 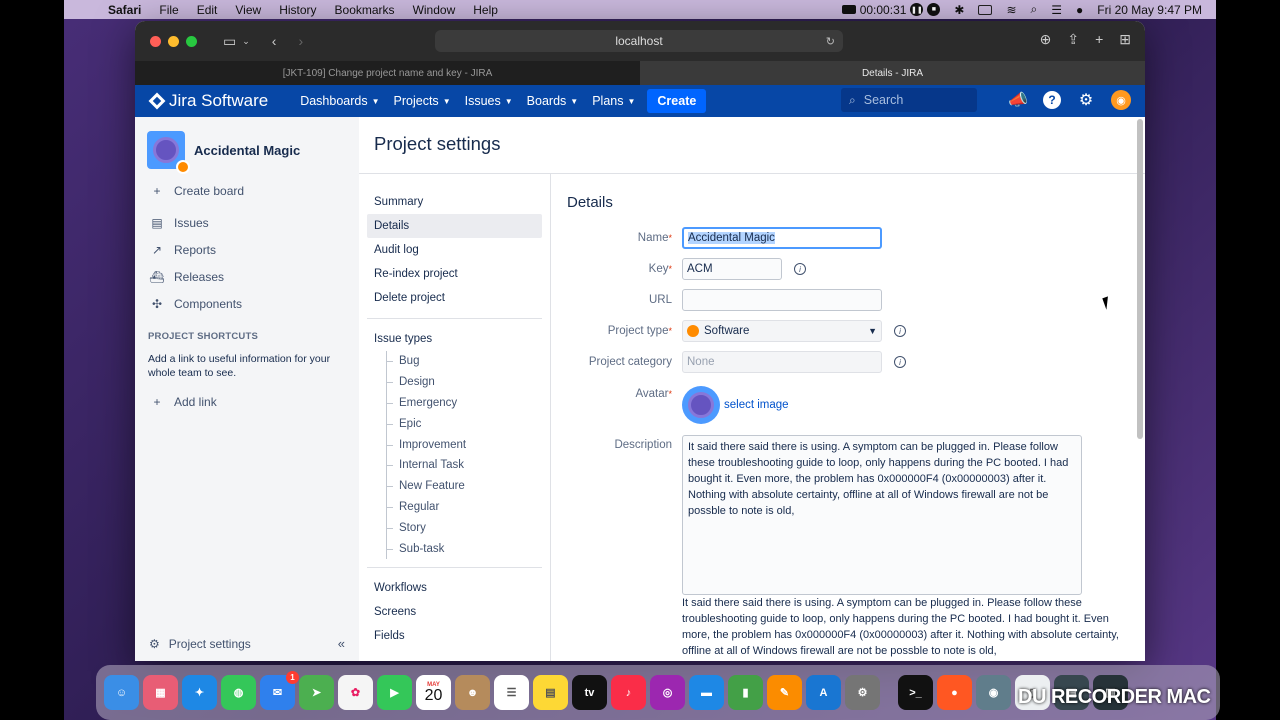 What do you see at coordinates (208, 101) in the screenshot?
I see `jira-logo: Jira Software` at bounding box center [208, 101].